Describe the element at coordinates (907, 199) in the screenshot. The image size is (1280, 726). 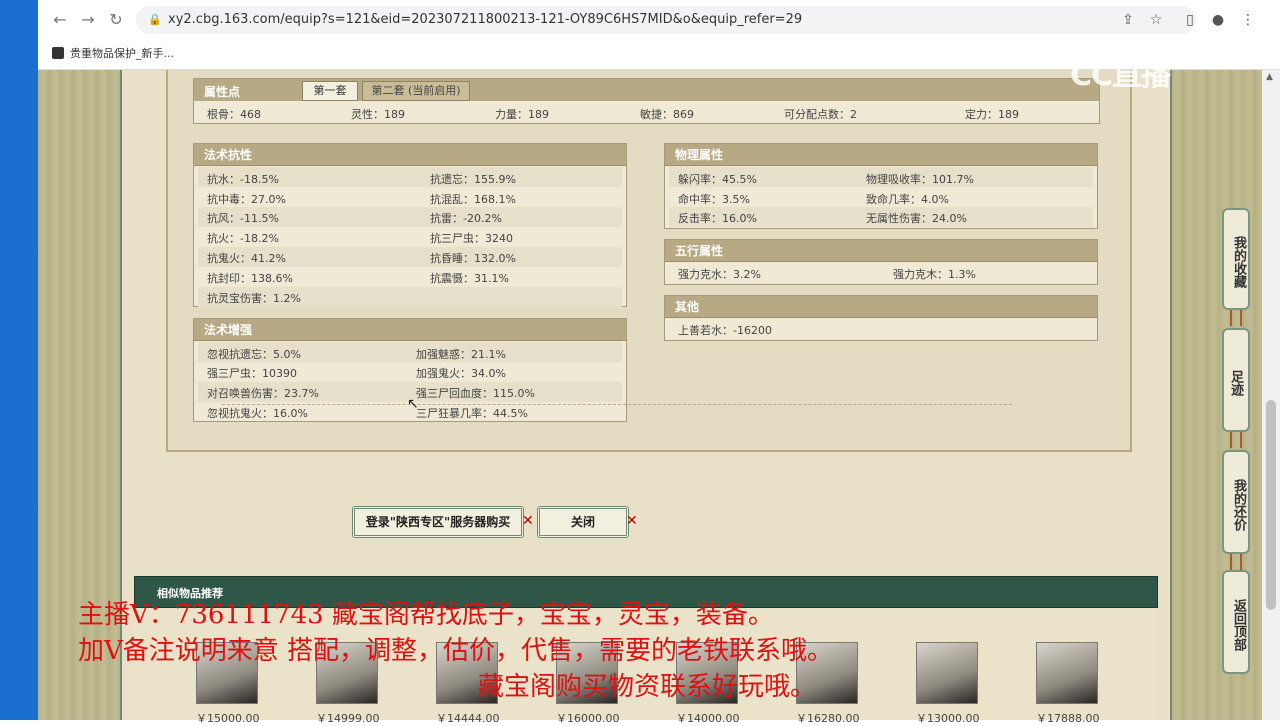
I see `phys-crit: 致命几率：4.0%` at that location.